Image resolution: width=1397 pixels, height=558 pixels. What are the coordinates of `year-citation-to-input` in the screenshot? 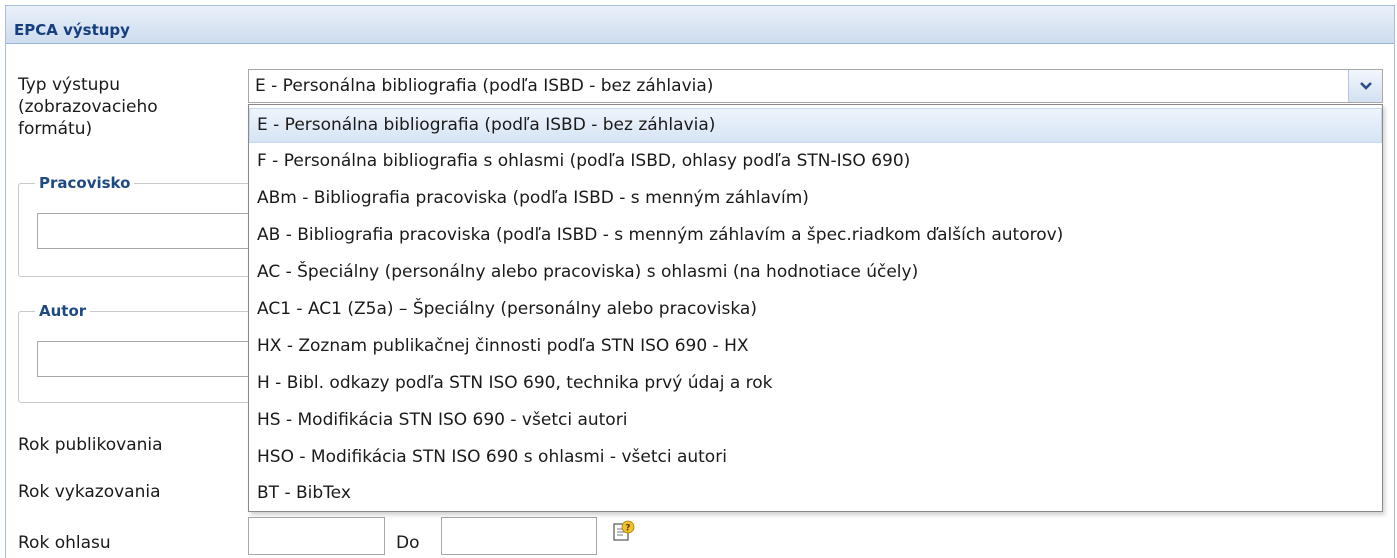 It's located at (519, 536).